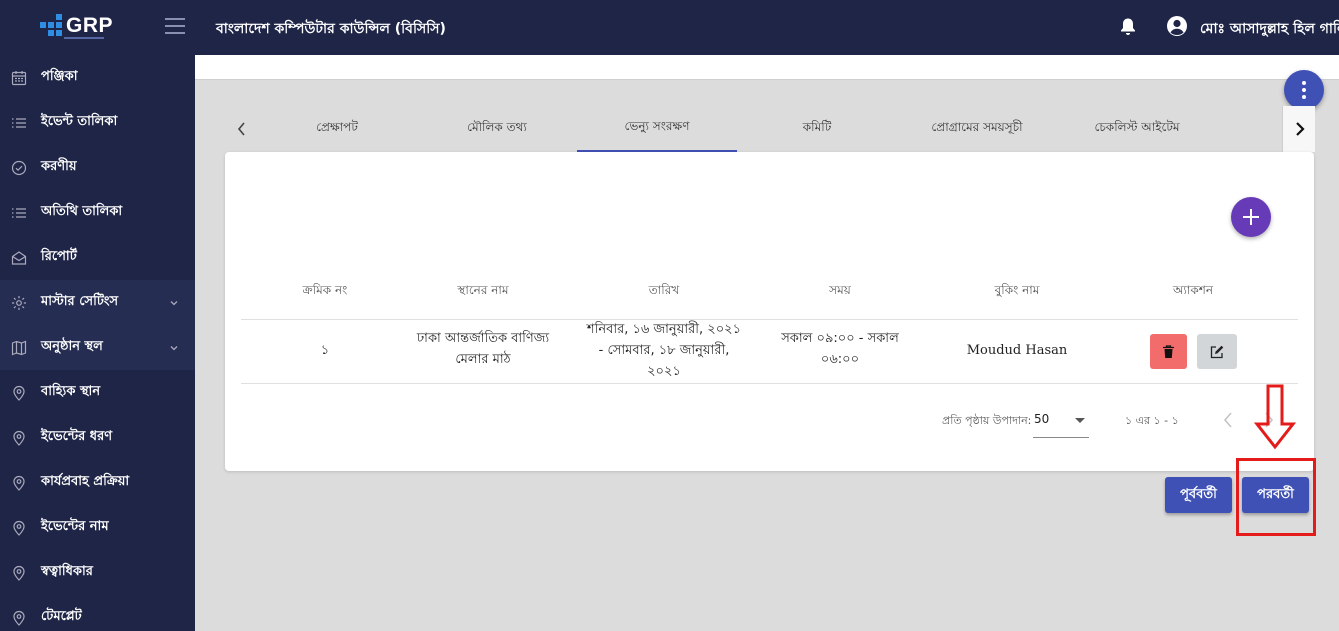 The width and height of the screenshot is (1339, 631). I want to click on divider, so click(767, 79).